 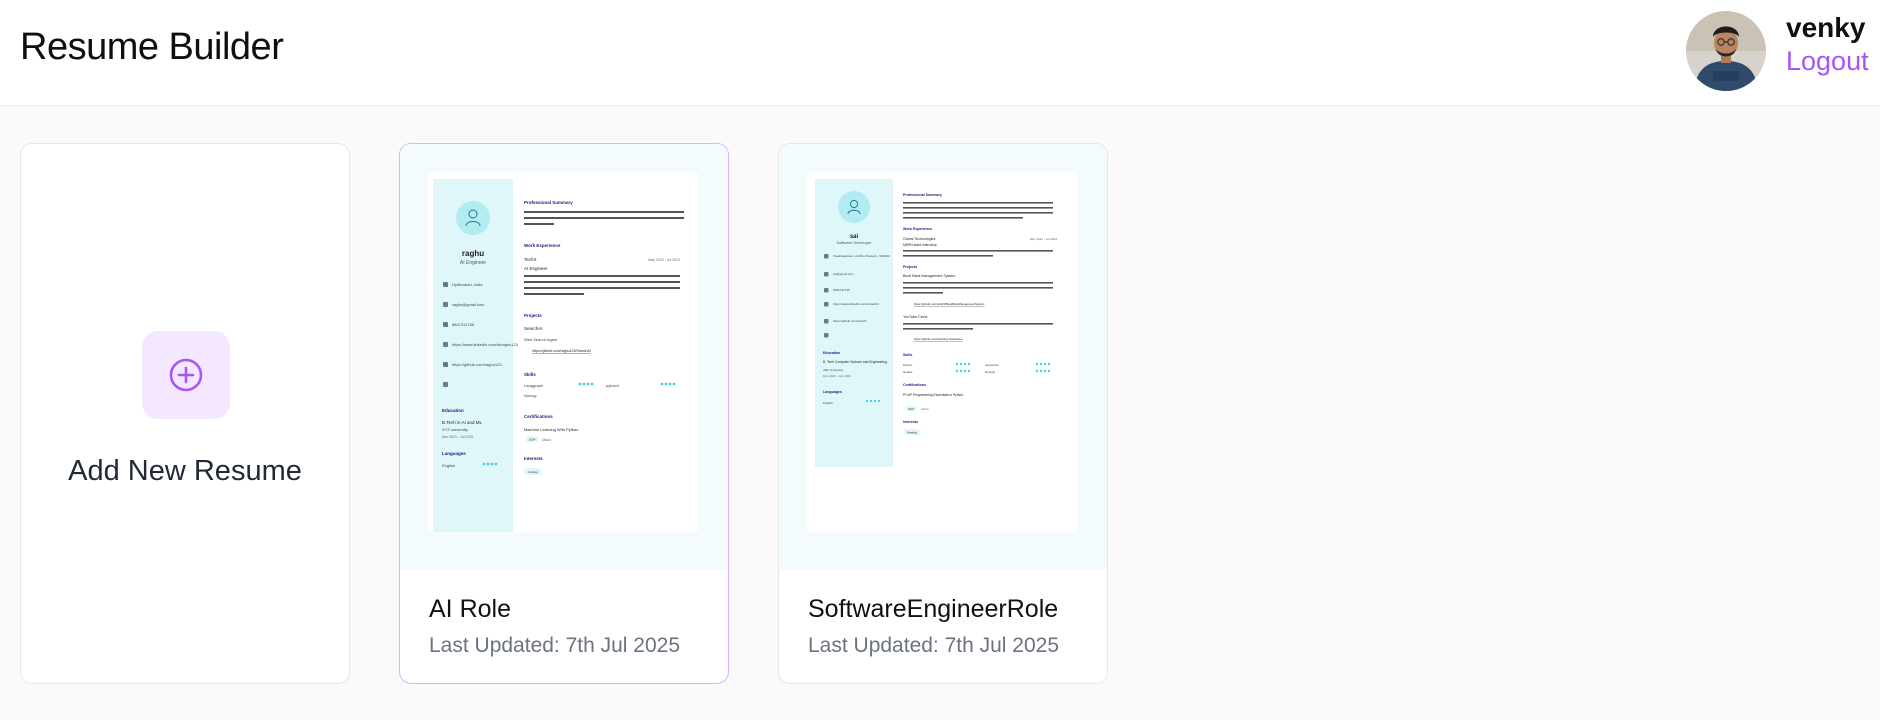 I want to click on svg-text: Web Search Agent, so click(x=541, y=339).